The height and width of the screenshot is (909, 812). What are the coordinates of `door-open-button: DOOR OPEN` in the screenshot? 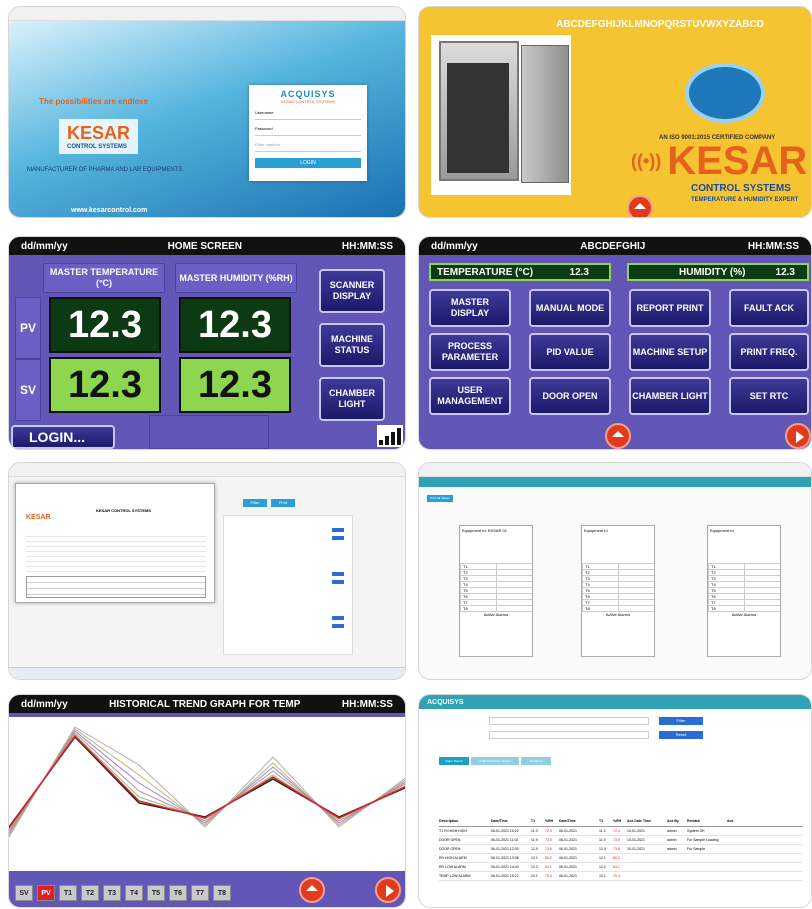 It's located at (570, 396).